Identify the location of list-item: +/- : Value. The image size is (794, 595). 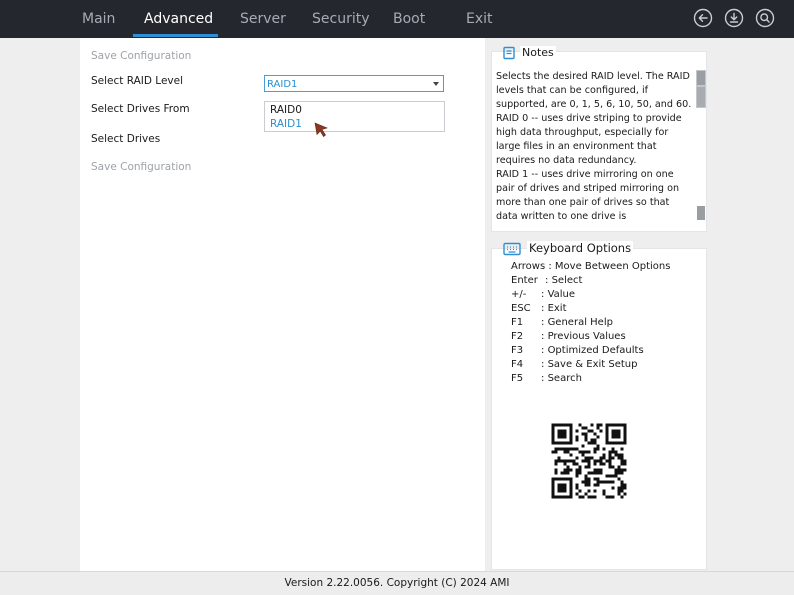
(590, 295).